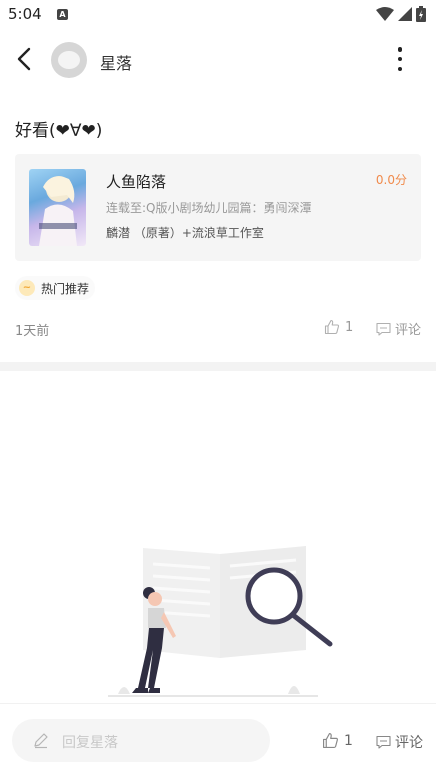 The image size is (436, 775). What do you see at coordinates (27, 288) in the screenshot?
I see `trend-icon: ~` at bounding box center [27, 288].